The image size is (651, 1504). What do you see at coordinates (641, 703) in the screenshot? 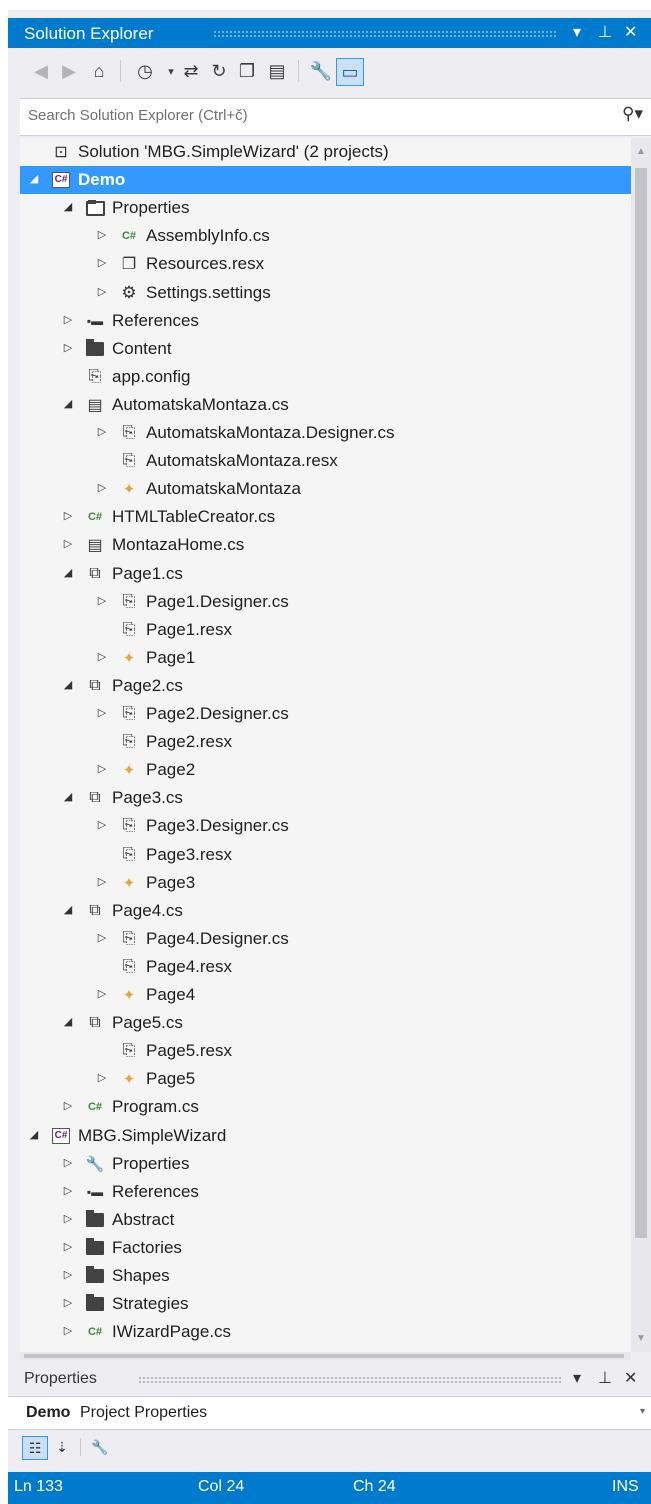
I see `scroll-thumb` at bounding box center [641, 703].